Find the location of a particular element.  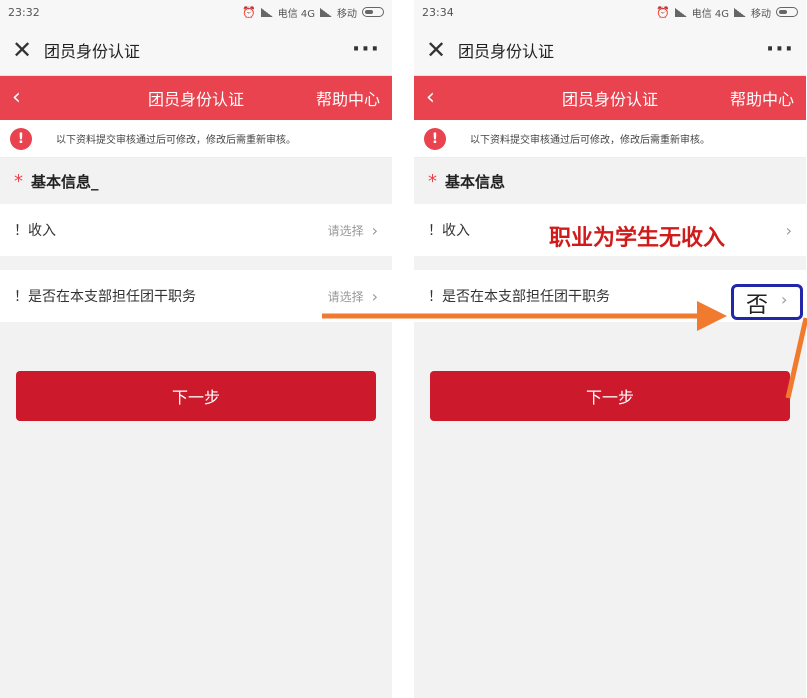

selected-value-annotation: 否 is located at coordinates (757, 305).